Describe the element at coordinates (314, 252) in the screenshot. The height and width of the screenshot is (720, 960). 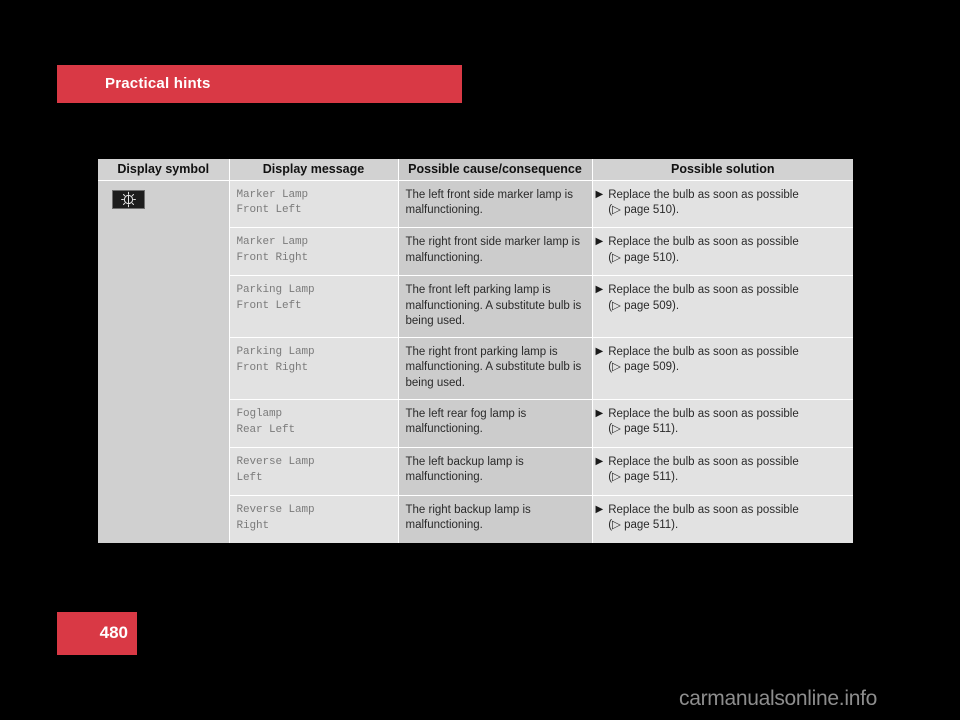
I see `cell-display-message: Marker Lamp Front Right` at that location.